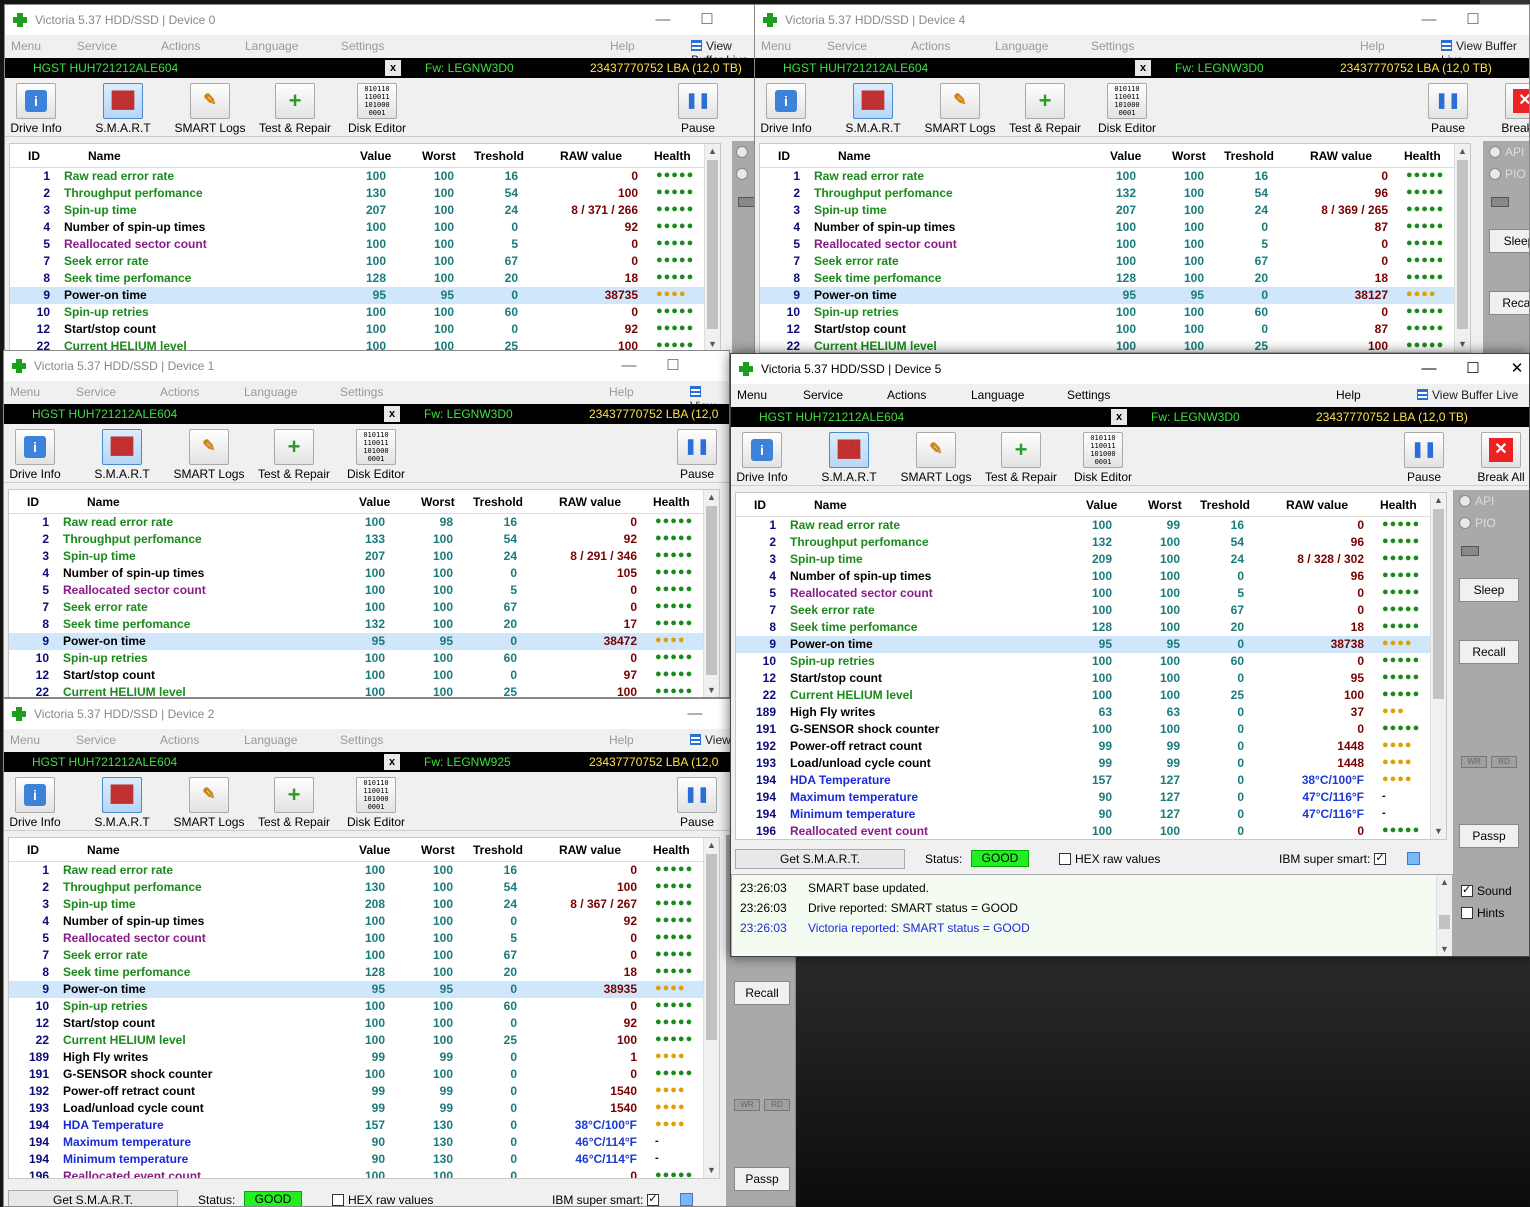 The width and height of the screenshot is (1530, 1207). Describe the element at coordinates (364, 1142) in the screenshot. I see `table-row: 194 Maximum temperature 90 130 0 46°C/114°F -` at that location.